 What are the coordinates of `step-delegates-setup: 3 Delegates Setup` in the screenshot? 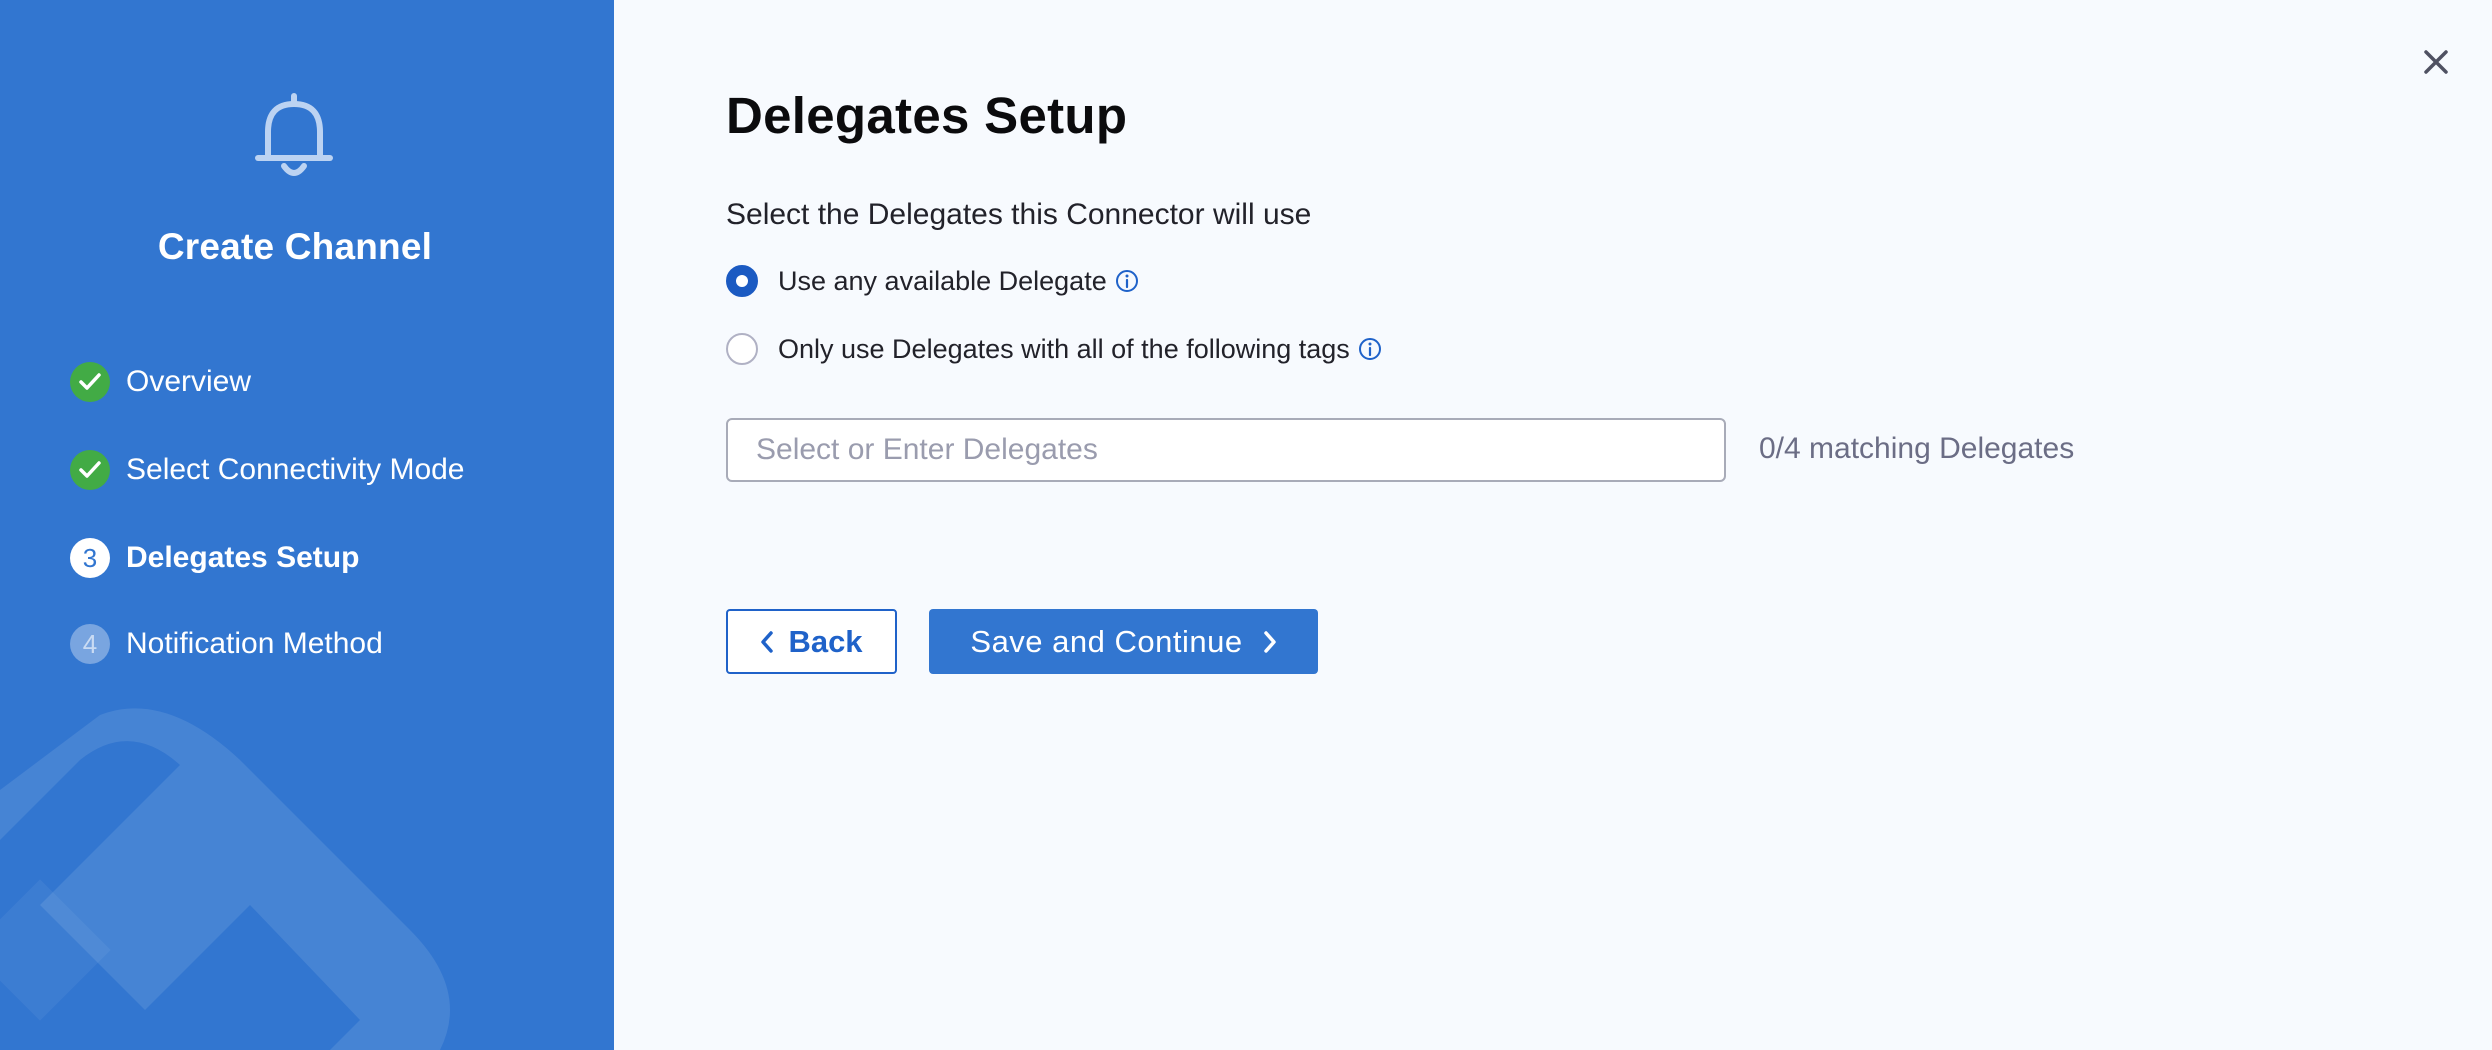 It's located at (214, 558).